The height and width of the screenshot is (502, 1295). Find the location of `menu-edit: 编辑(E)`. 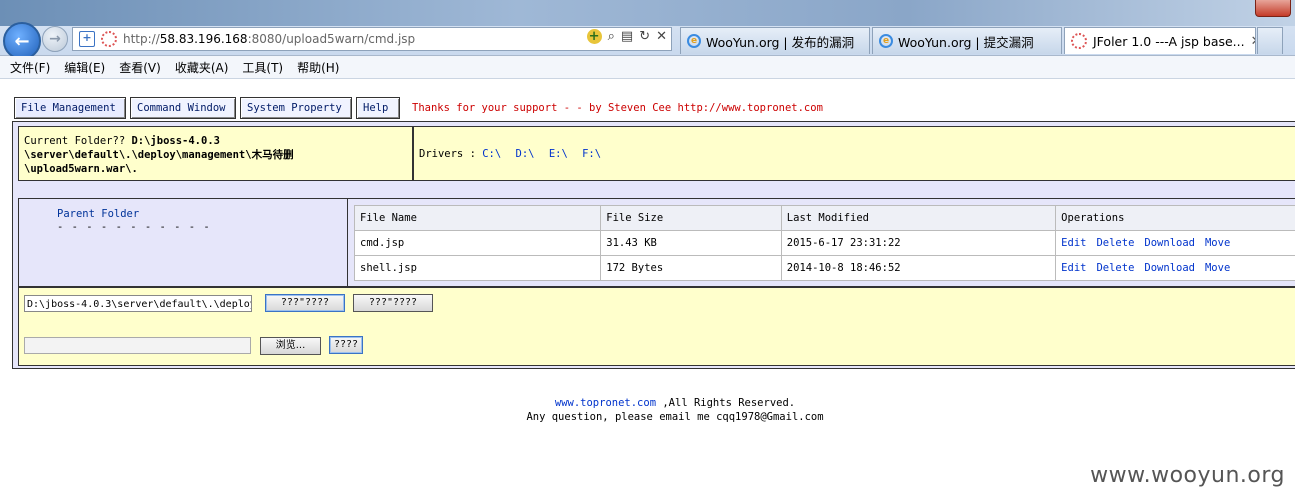

menu-edit: 编辑(E) is located at coordinates (84, 67).